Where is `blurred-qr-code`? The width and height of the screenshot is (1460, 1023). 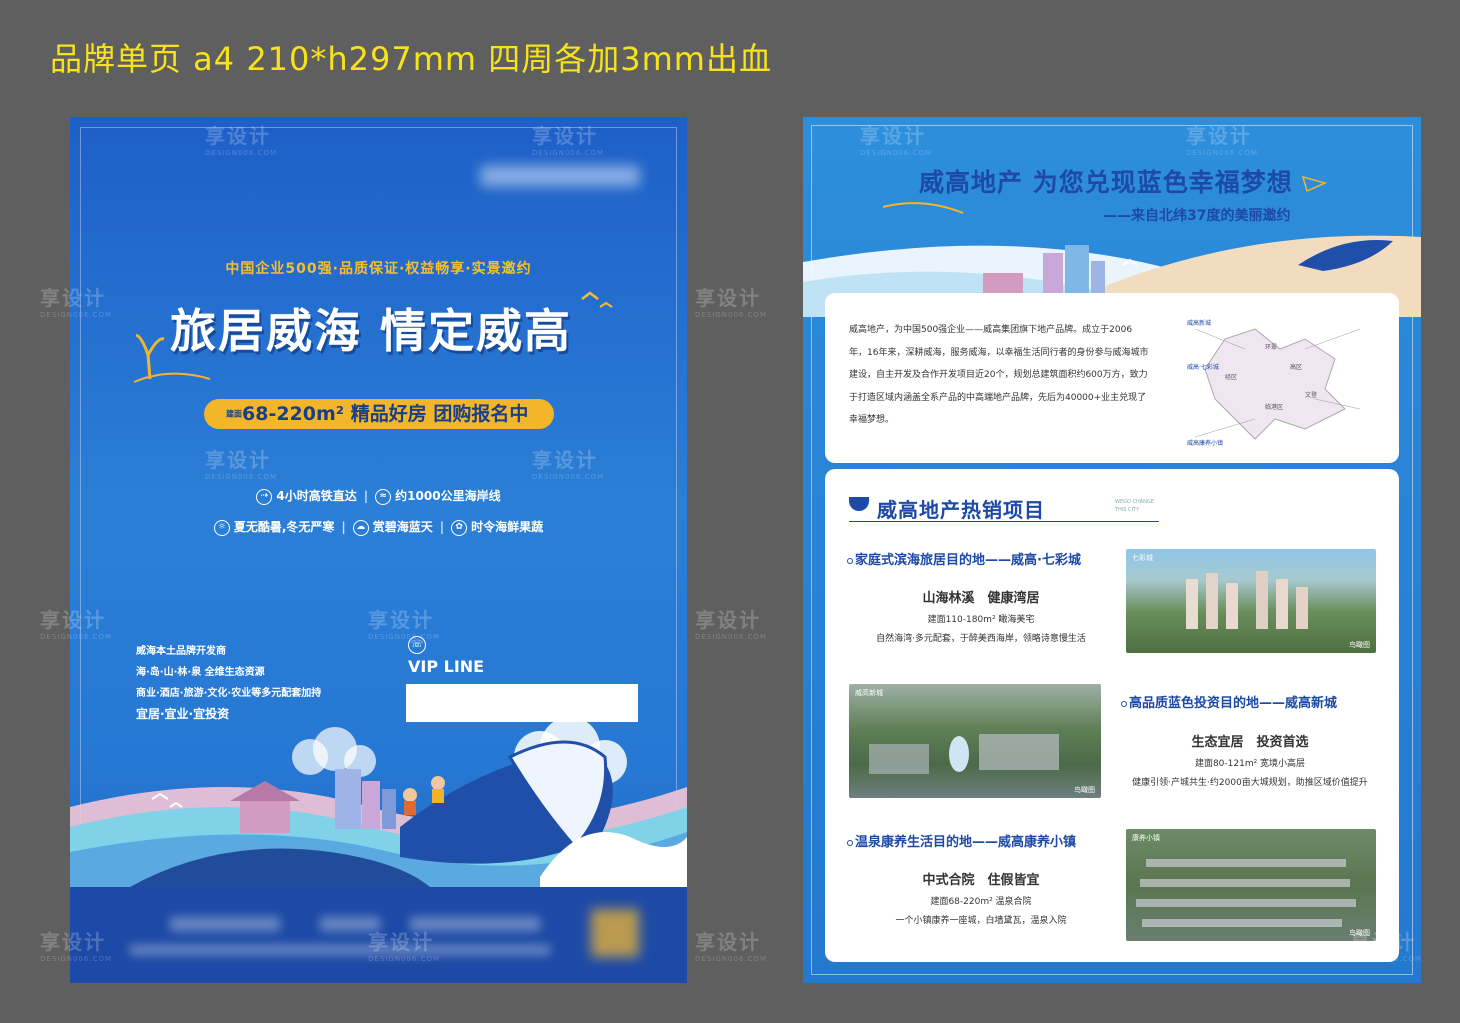 blurred-qr-code is located at coordinates (615, 933).